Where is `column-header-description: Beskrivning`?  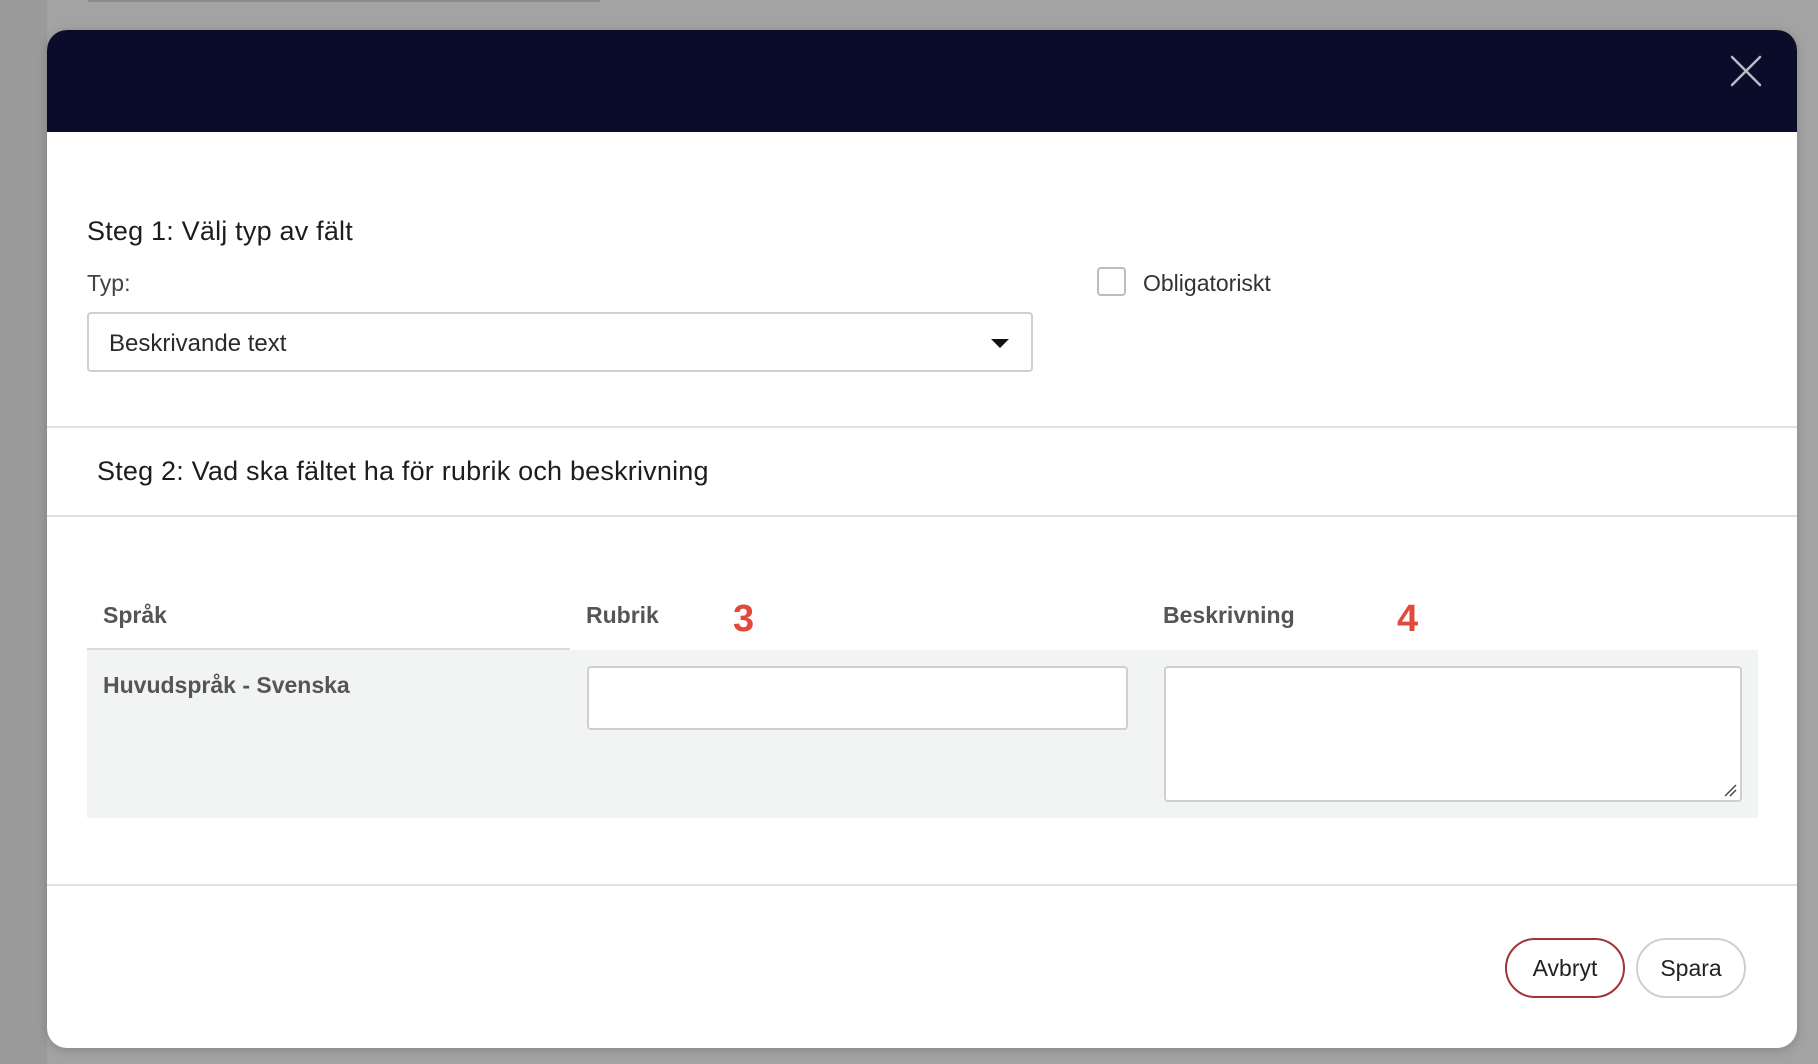
column-header-description: Beskrivning is located at coordinates (1229, 615).